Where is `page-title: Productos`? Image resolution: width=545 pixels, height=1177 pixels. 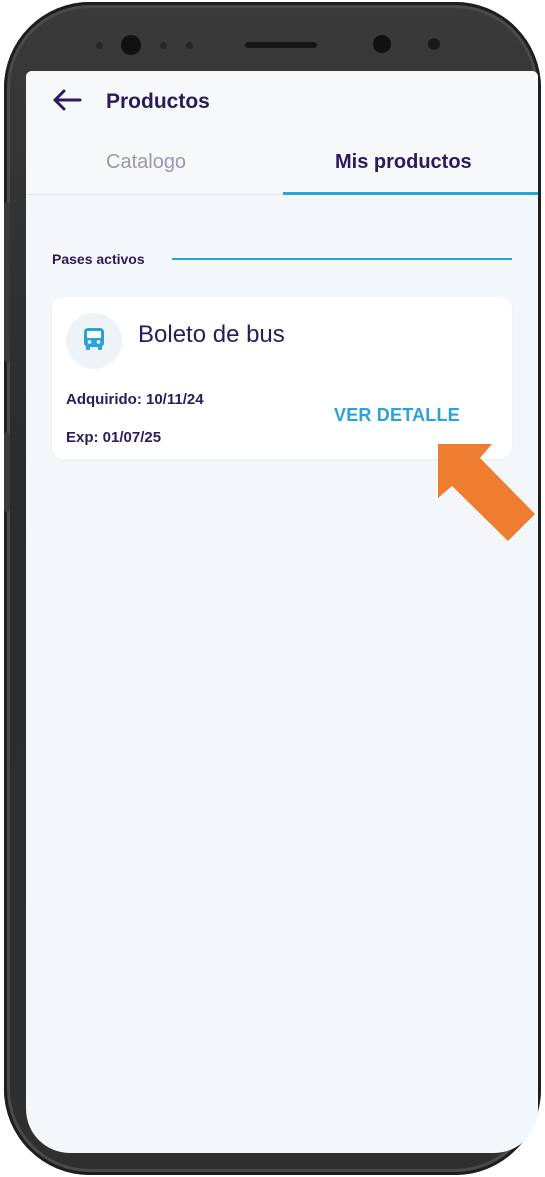 page-title: Productos is located at coordinates (158, 101).